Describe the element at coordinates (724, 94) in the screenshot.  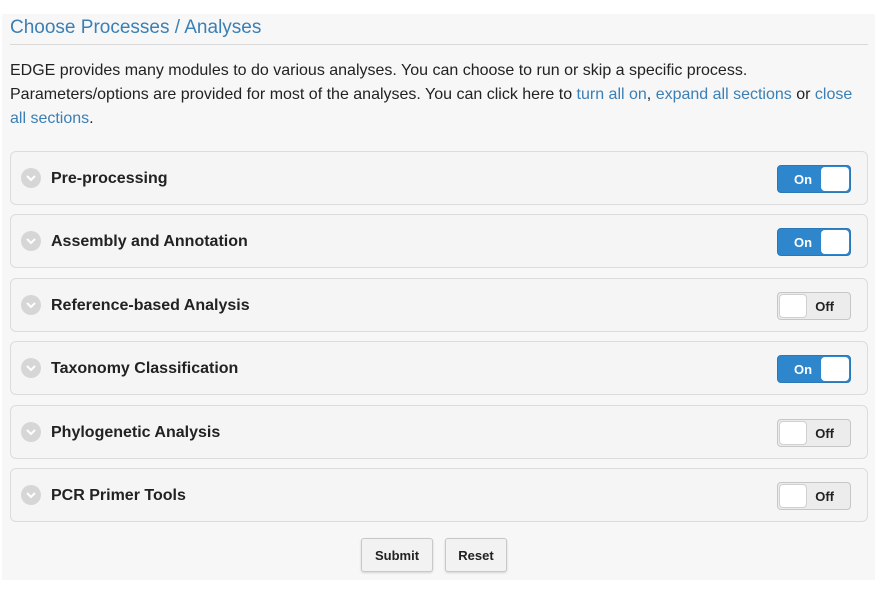
I see `expand-all-sections-link: expand all sections` at that location.